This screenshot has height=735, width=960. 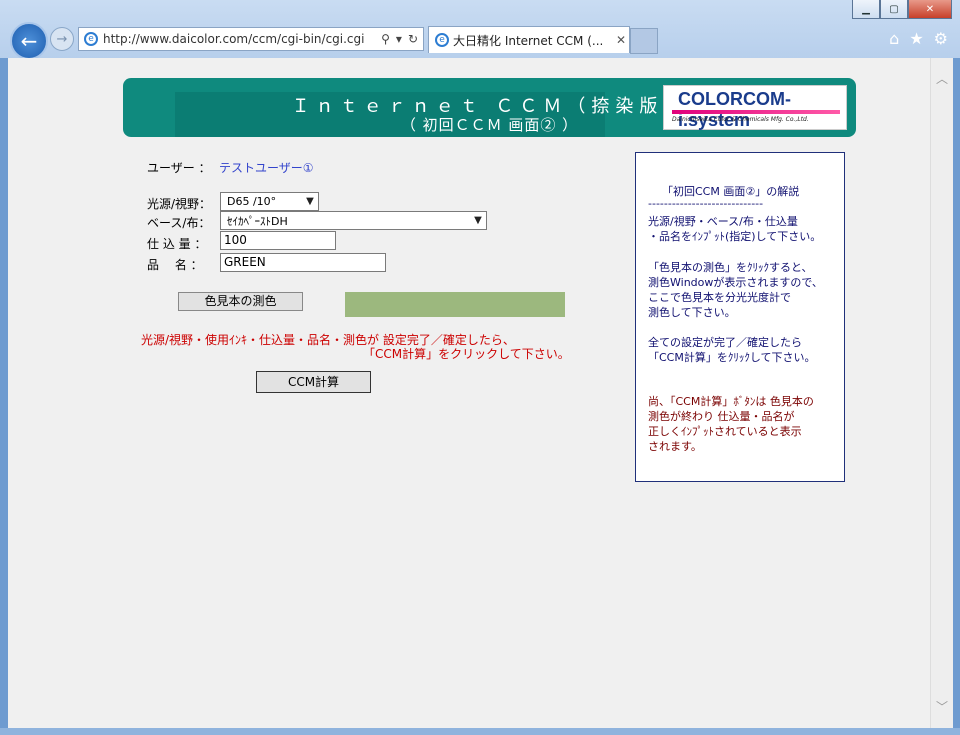 What do you see at coordinates (278, 240) in the screenshot?
I see `amount-input: 100` at bounding box center [278, 240].